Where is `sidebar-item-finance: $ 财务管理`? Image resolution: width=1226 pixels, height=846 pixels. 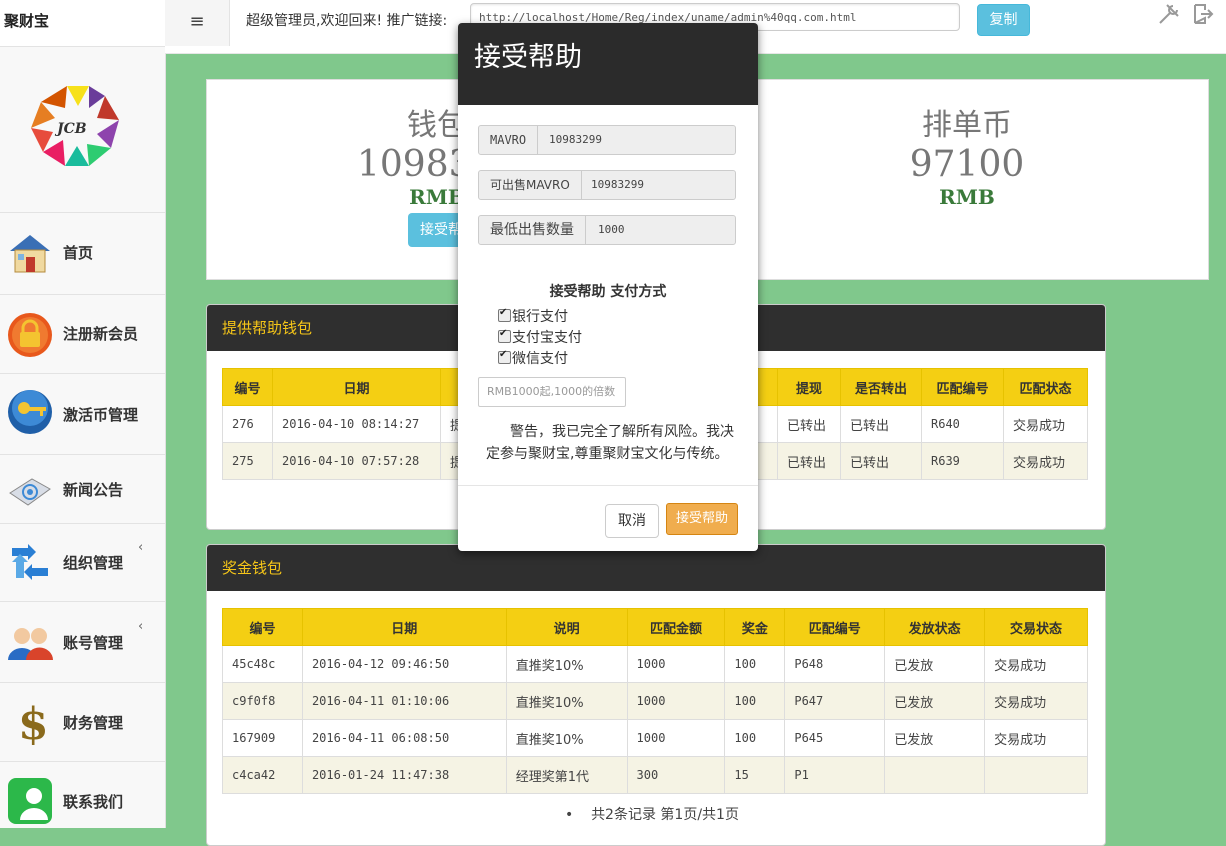 sidebar-item-finance: $ 财务管理 is located at coordinates (82, 722).